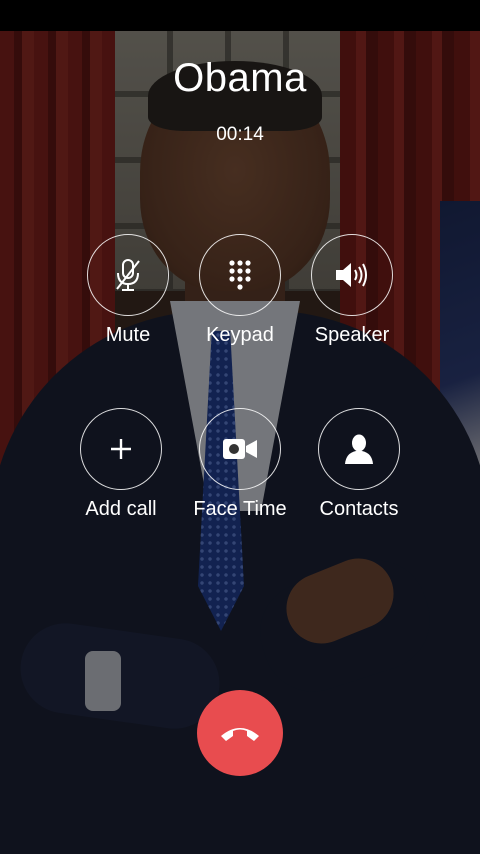  I want to click on keypad-button-ring, so click(240, 275).